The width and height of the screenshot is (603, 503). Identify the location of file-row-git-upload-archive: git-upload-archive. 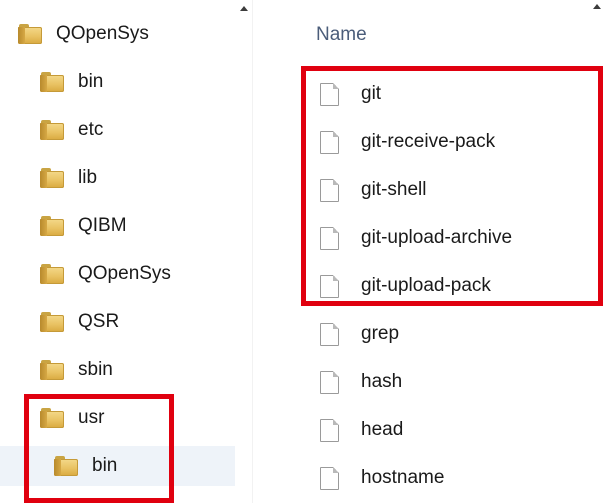
(416, 238).